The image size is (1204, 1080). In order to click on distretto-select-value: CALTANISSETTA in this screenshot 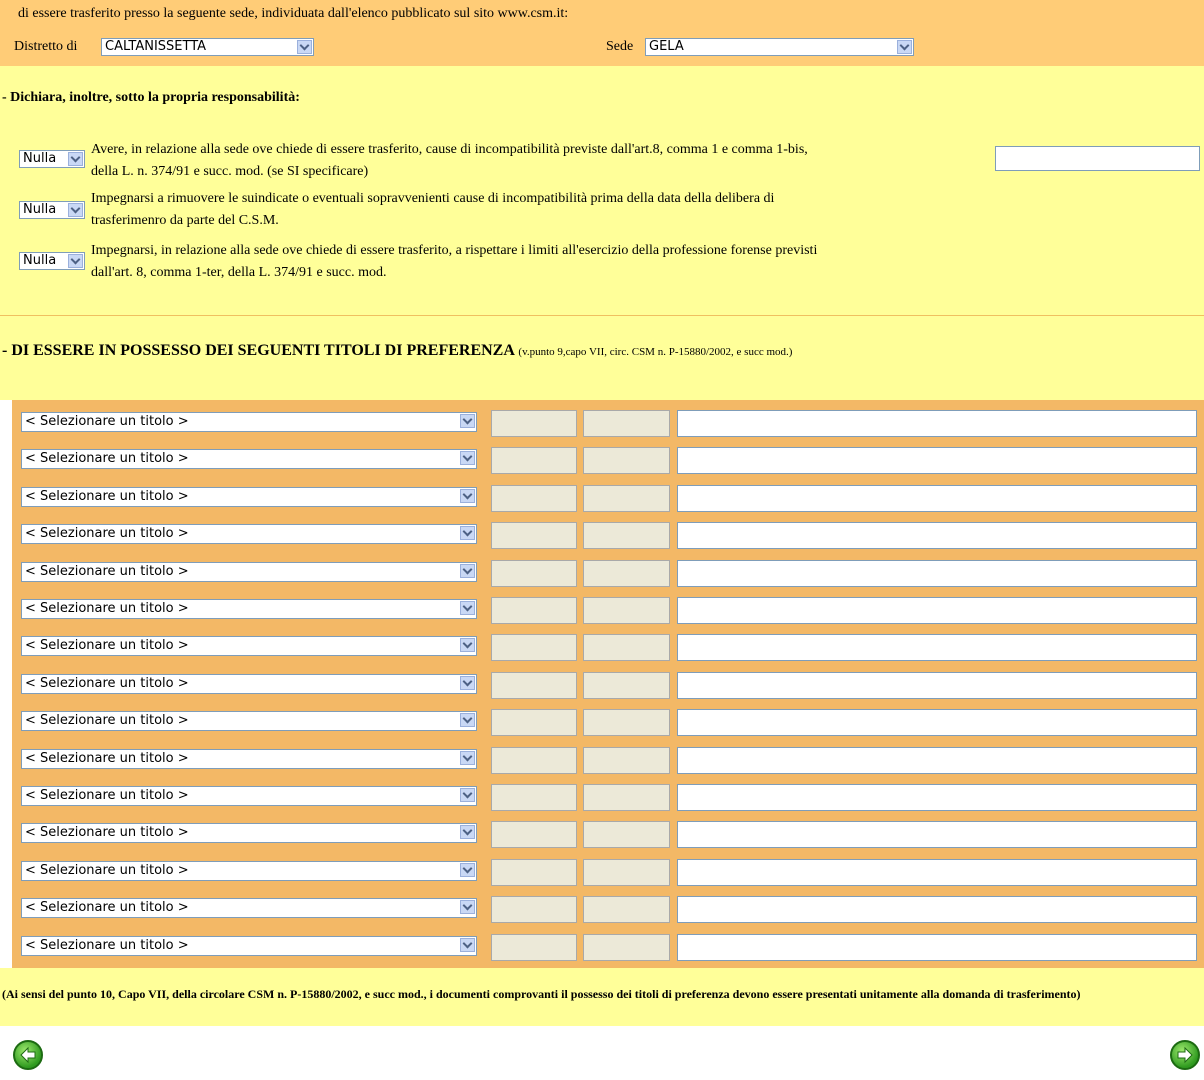, I will do `click(156, 46)`.